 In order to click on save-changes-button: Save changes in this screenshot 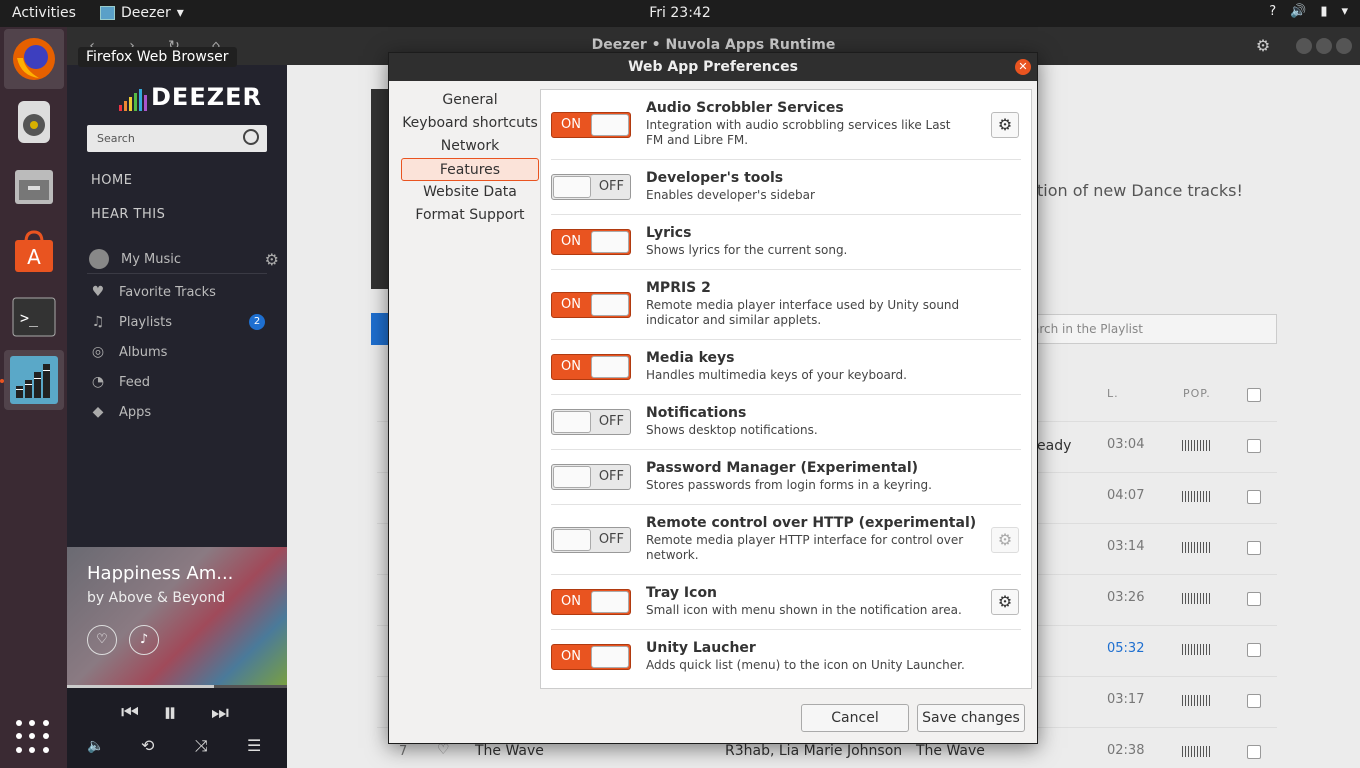, I will do `click(971, 718)`.